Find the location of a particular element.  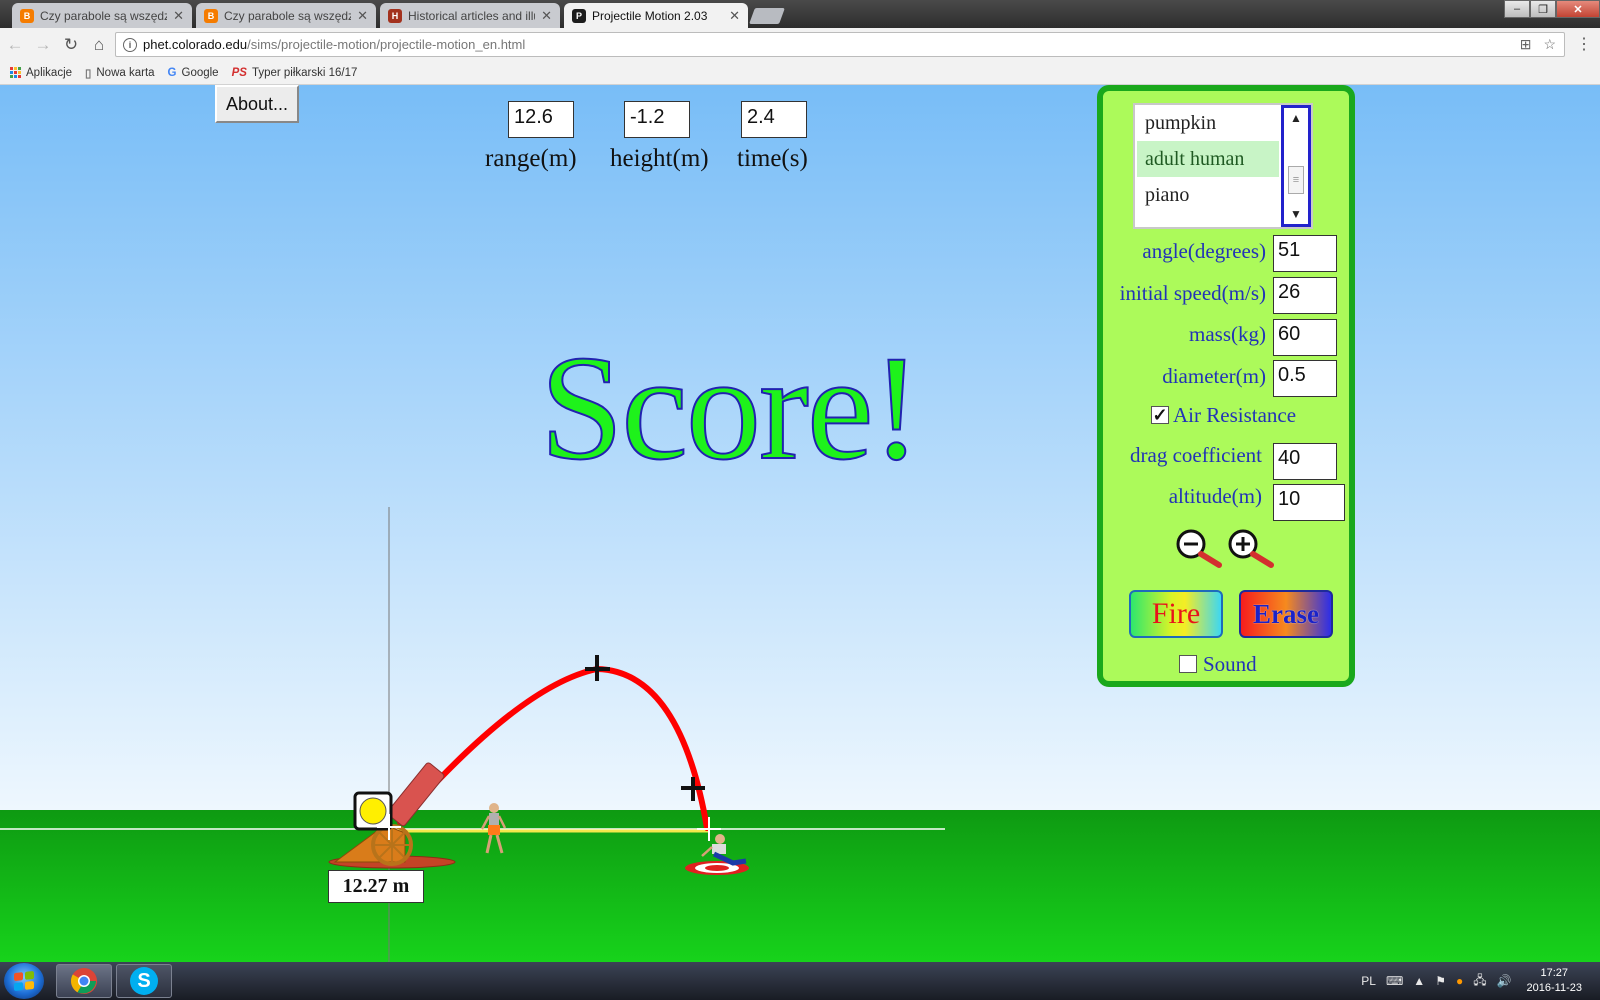

scroll-thumb: ≡ is located at coordinates (1296, 180).